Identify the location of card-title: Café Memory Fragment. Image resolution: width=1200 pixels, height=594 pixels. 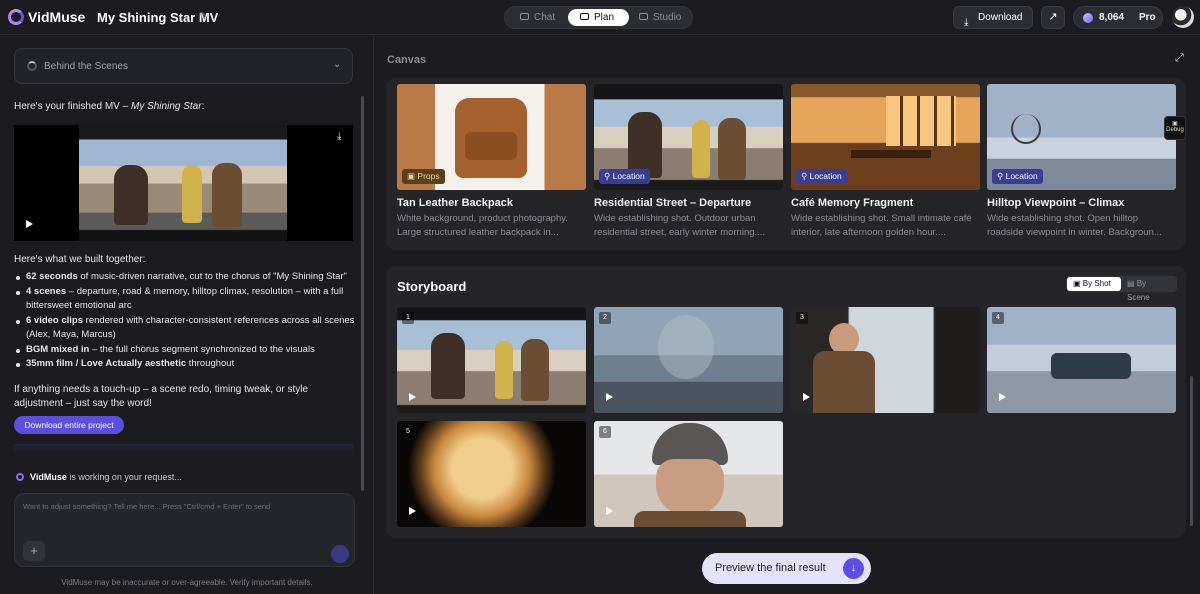
(852, 203).